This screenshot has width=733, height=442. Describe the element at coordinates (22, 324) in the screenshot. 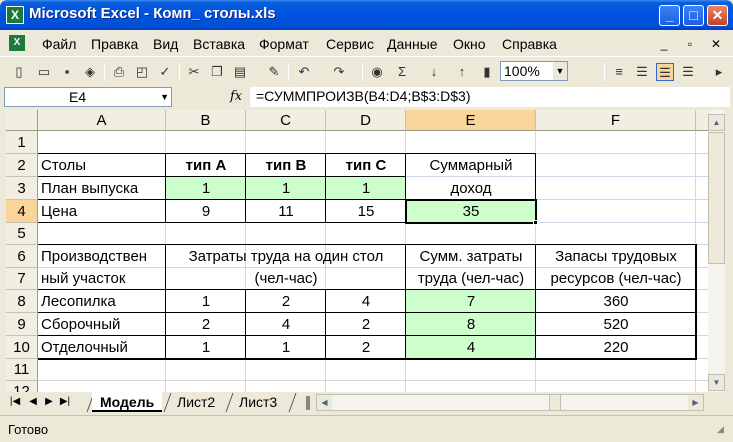

I see `row-header-9: 9` at that location.